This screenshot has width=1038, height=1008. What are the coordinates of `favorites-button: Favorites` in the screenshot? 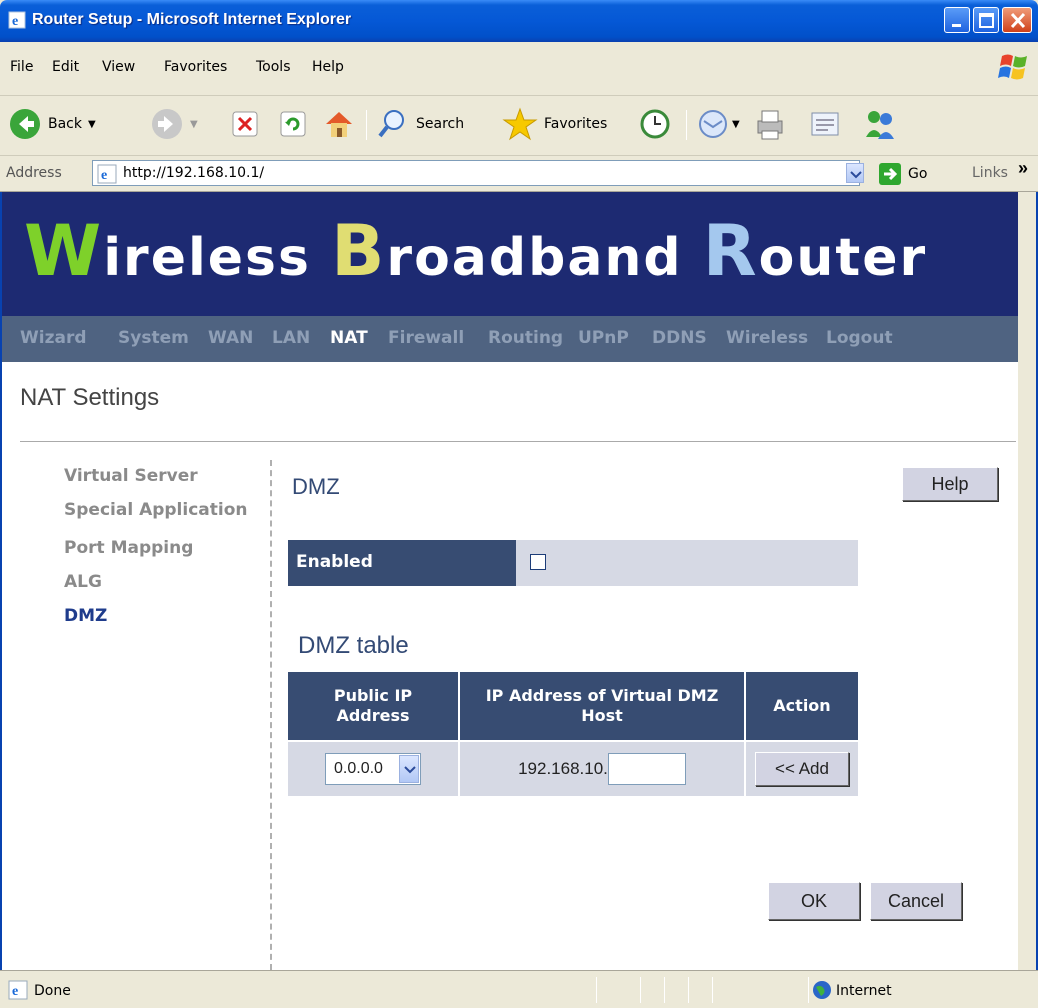 It's located at (554, 124).